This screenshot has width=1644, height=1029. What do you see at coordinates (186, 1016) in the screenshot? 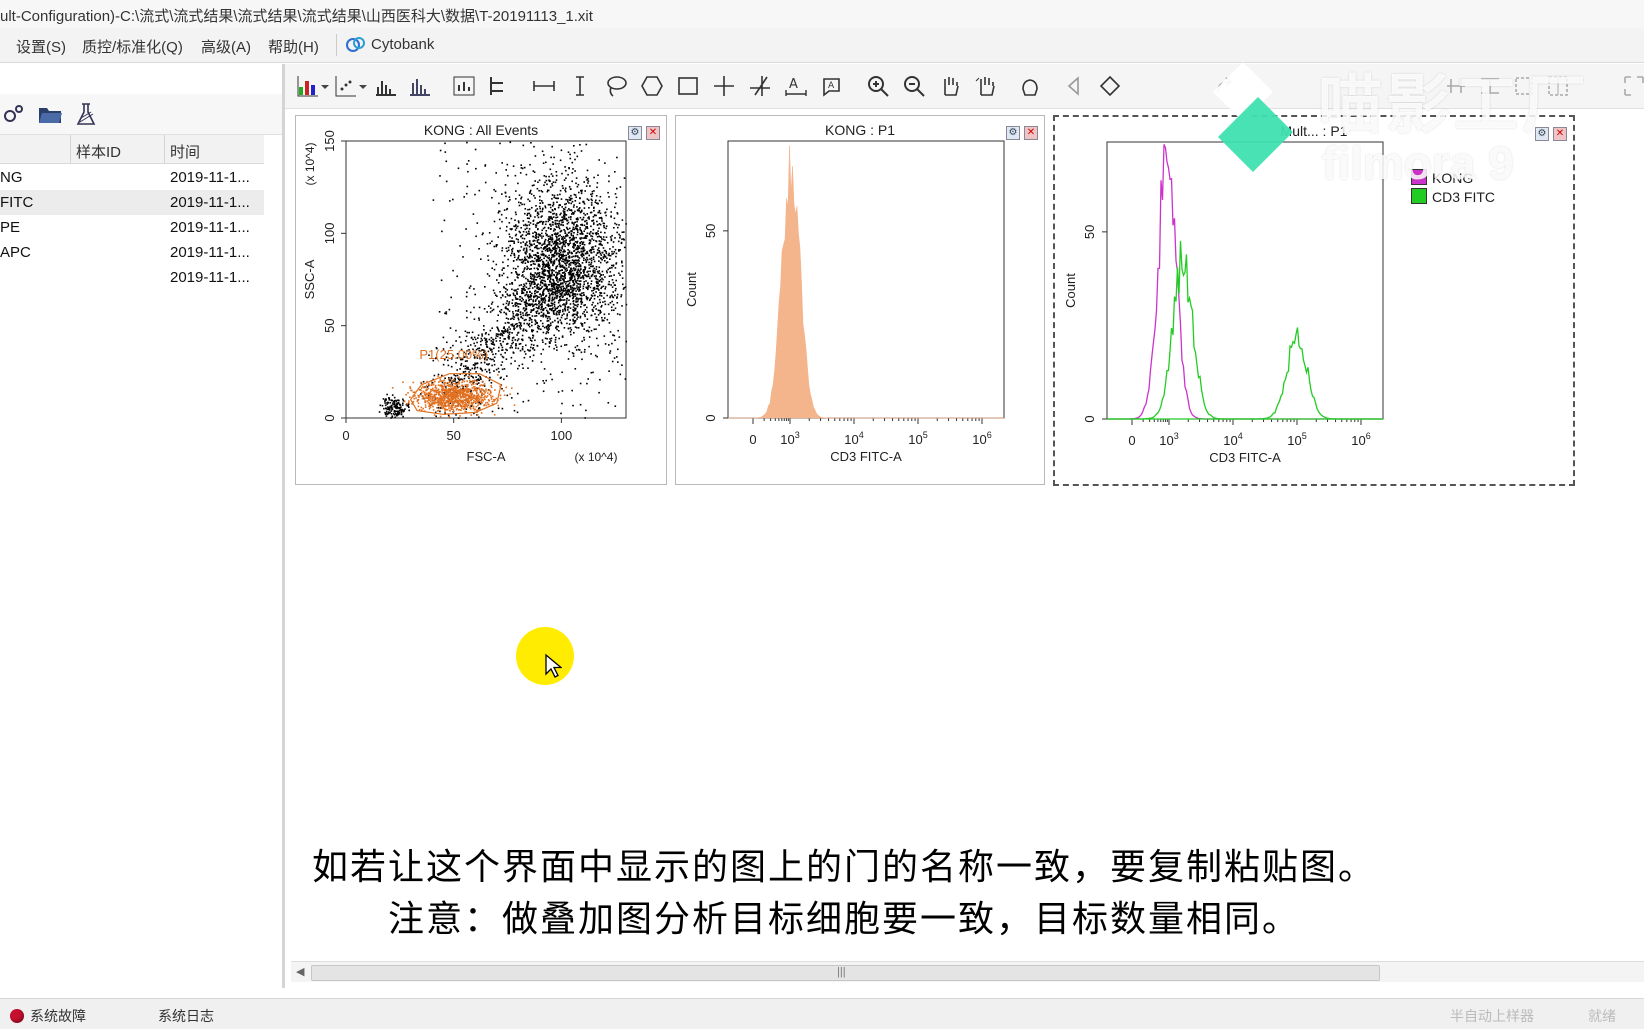
I see `system-log-link: 系统日志` at bounding box center [186, 1016].